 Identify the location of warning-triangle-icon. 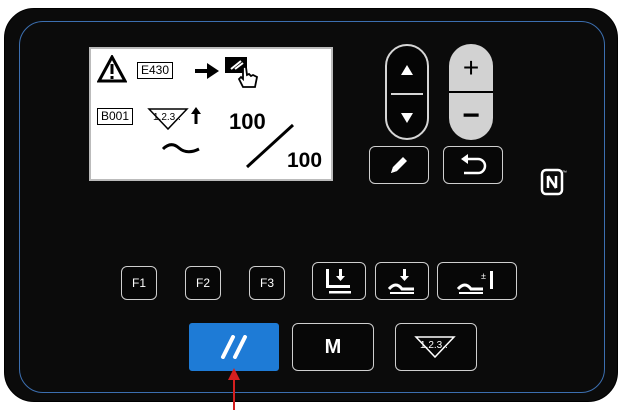
(112, 69).